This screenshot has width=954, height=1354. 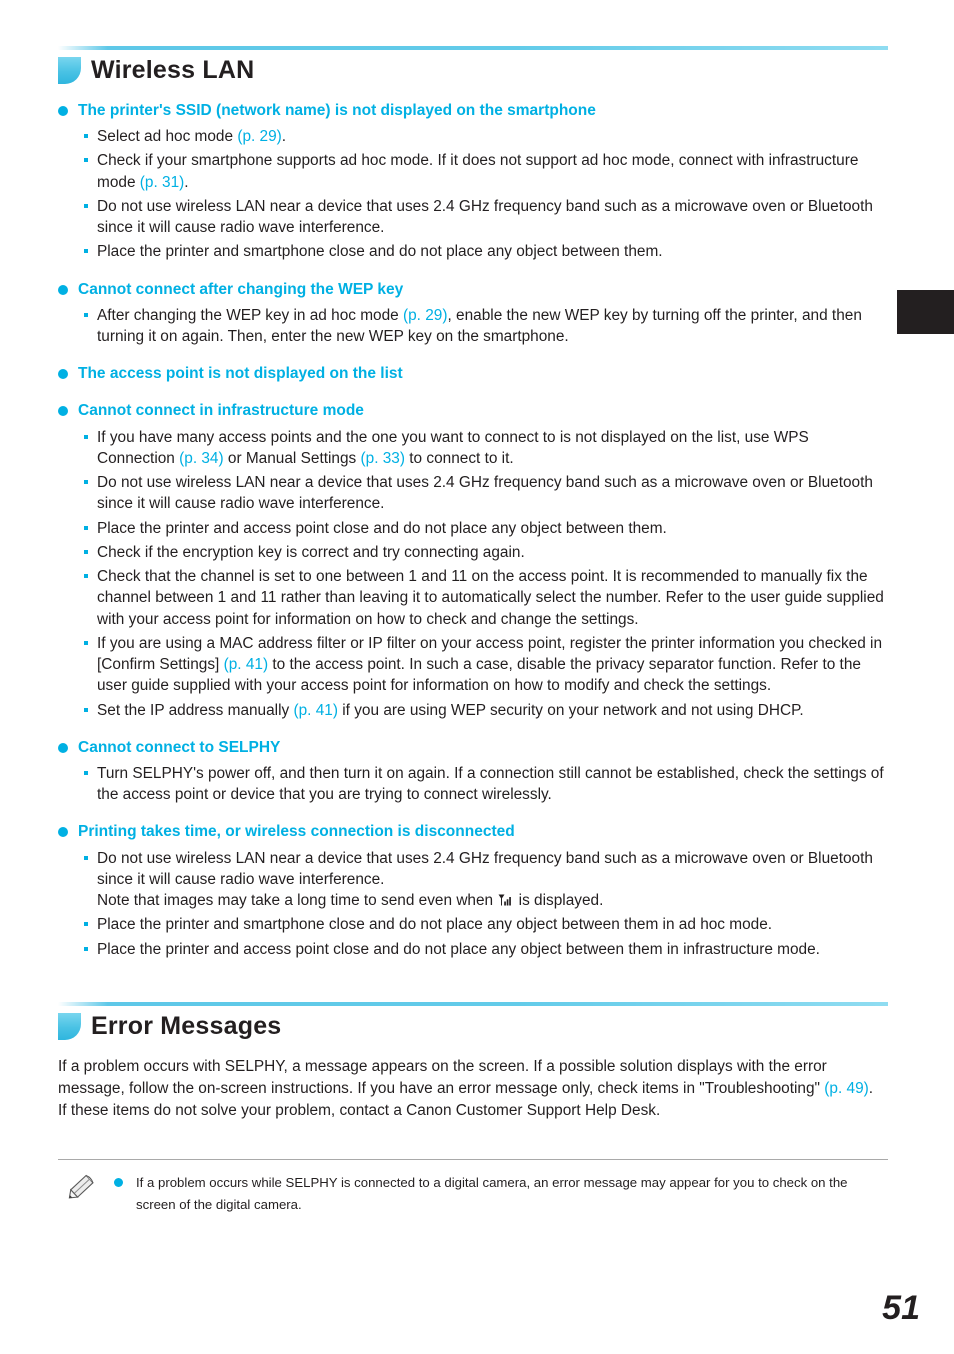 What do you see at coordinates (201, 458) in the screenshot?
I see `page-reference: (p. 34)` at bounding box center [201, 458].